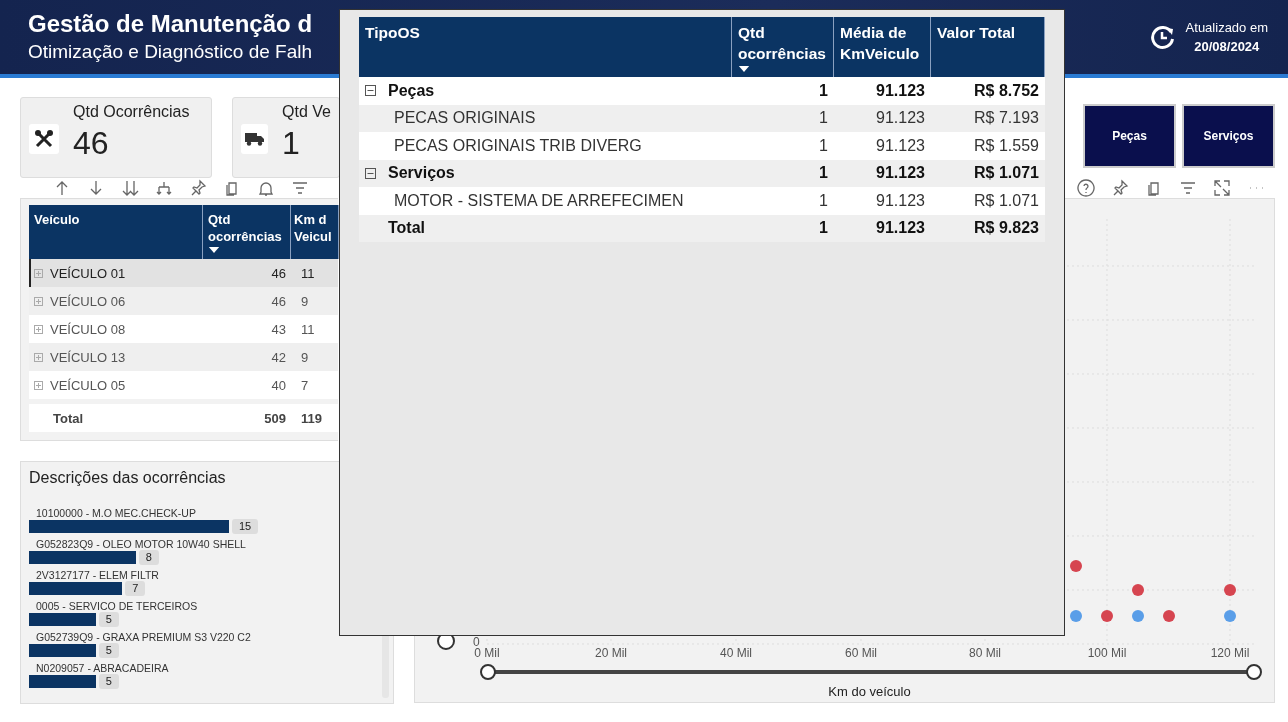 The image size is (1288, 722). What do you see at coordinates (1228, 136) in the screenshot?
I see `filter-button: Serviços` at bounding box center [1228, 136].